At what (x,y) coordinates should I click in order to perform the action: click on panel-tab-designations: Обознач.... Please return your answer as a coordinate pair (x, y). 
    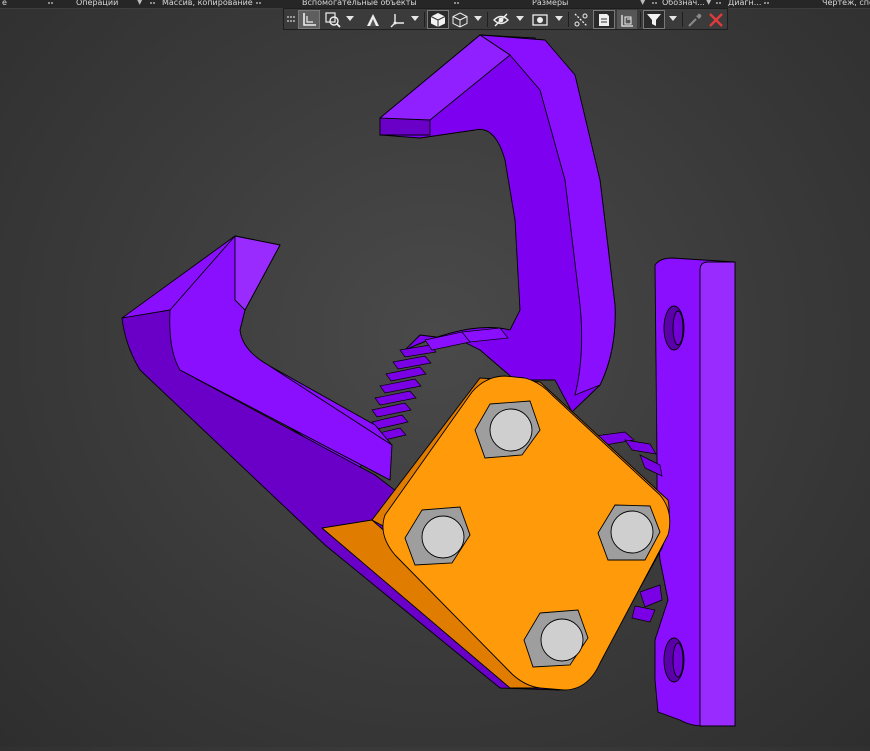
    Looking at the image, I should click on (683, 4).